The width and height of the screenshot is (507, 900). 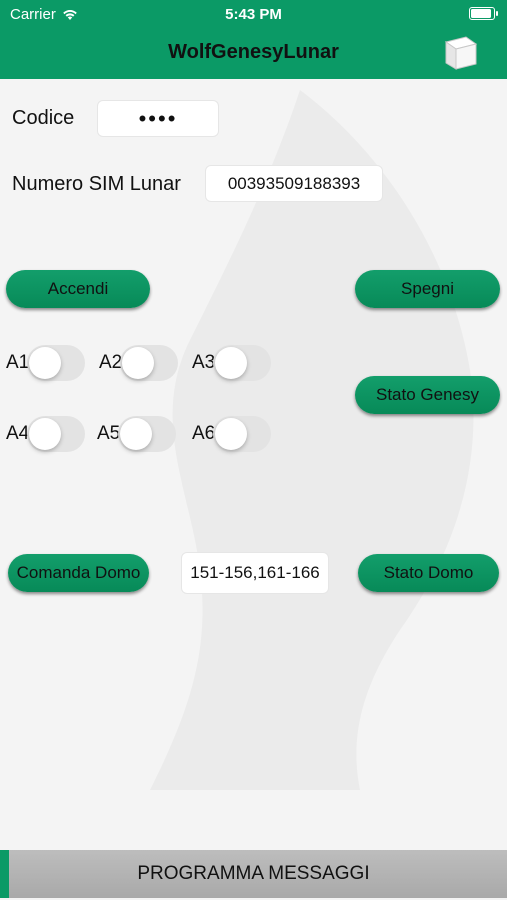 I want to click on toggle-label-a1: A1, so click(x=18, y=362).